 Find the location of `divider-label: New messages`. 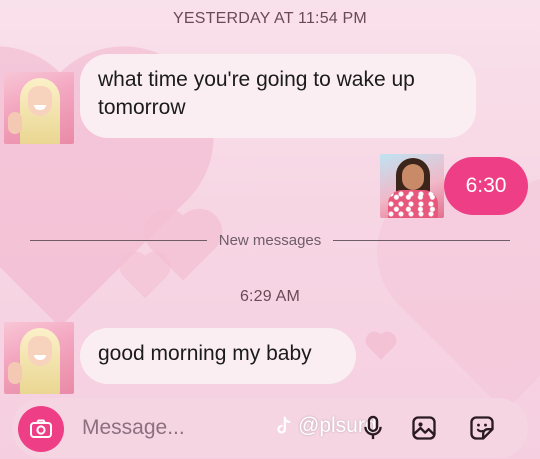

divider-label: New messages is located at coordinates (270, 240).